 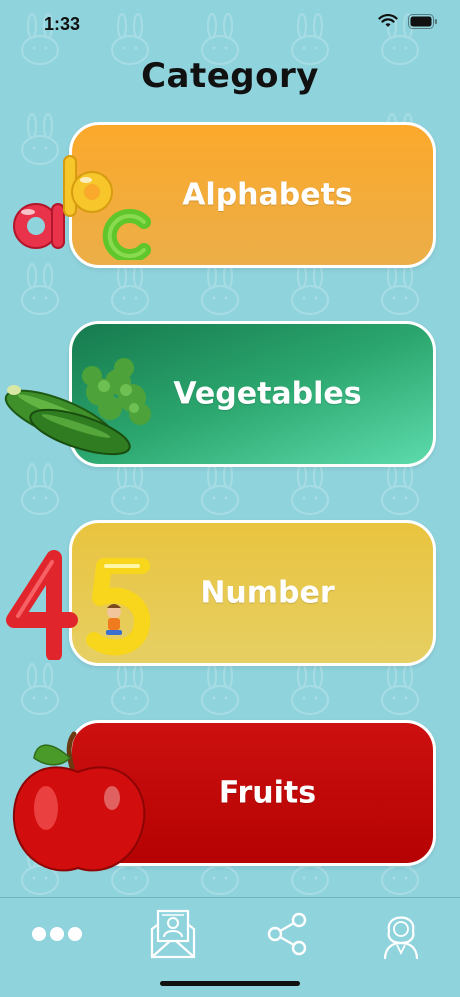 I want to click on profile-tab, so click(x=401, y=934).